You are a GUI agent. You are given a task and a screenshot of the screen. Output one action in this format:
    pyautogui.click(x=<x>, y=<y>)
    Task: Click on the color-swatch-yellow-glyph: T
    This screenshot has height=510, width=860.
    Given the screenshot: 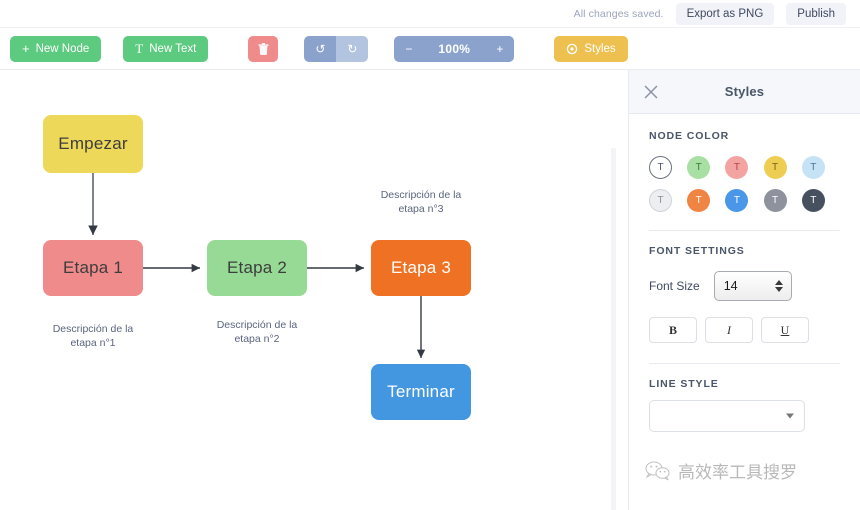 What is the action you would take?
    pyautogui.click(x=775, y=167)
    